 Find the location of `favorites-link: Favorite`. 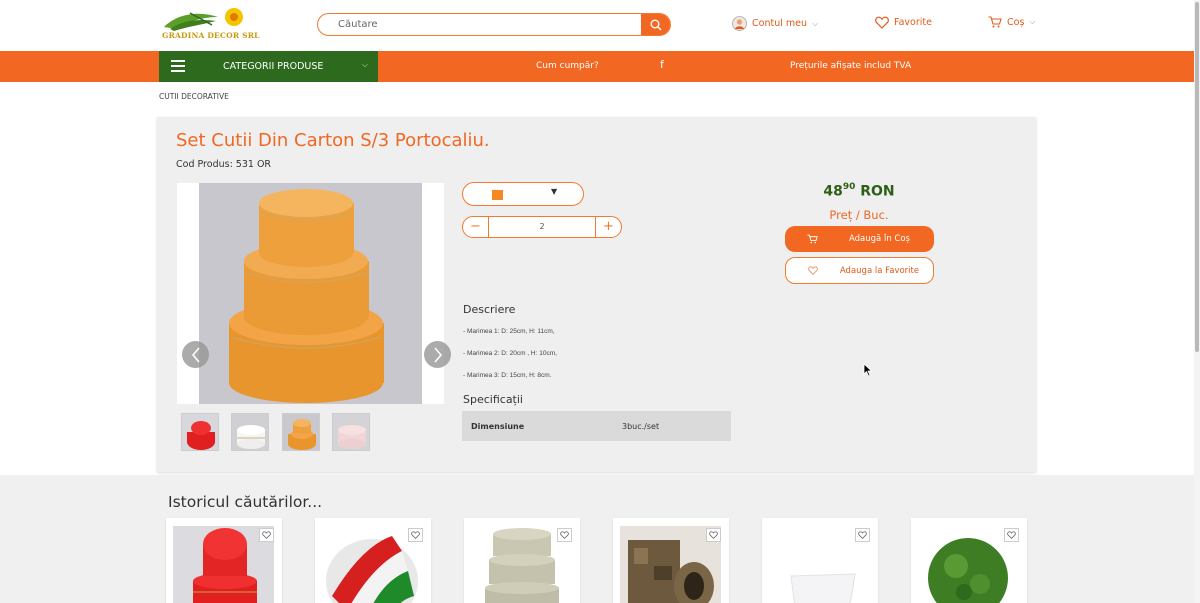

favorites-link: Favorite is located at coordinates (903, 22).